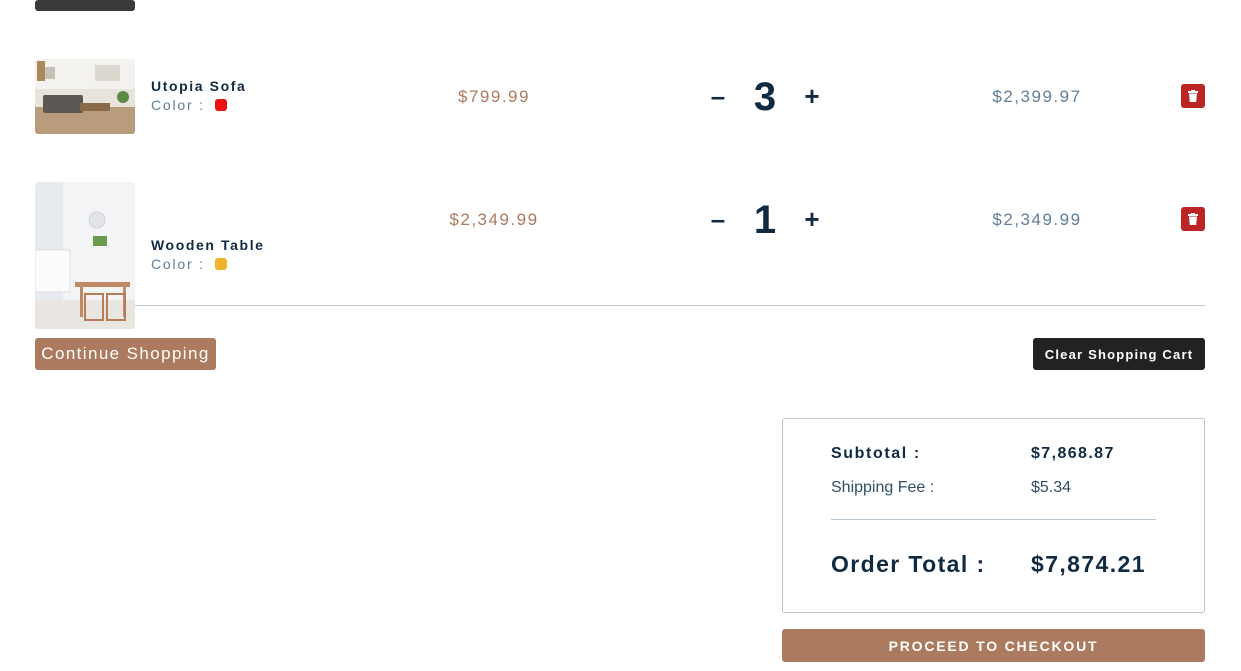 The height and width of the screenshot is (671, 1241). Describe the element at coordinates (199, 86) in the screenshot. I see `product-name: Utopia Sofa` at that location.